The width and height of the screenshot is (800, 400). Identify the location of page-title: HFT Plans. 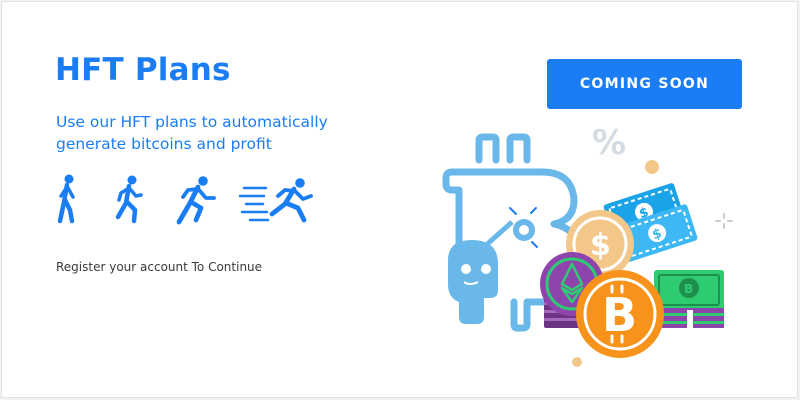
(143, 70).